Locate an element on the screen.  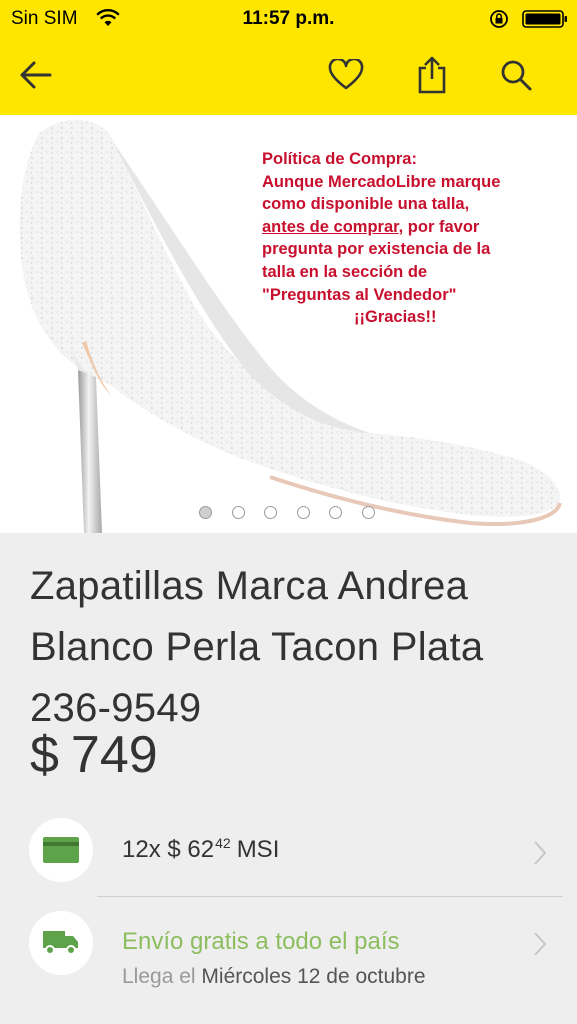
search-button is located at coordinates (516, 75).